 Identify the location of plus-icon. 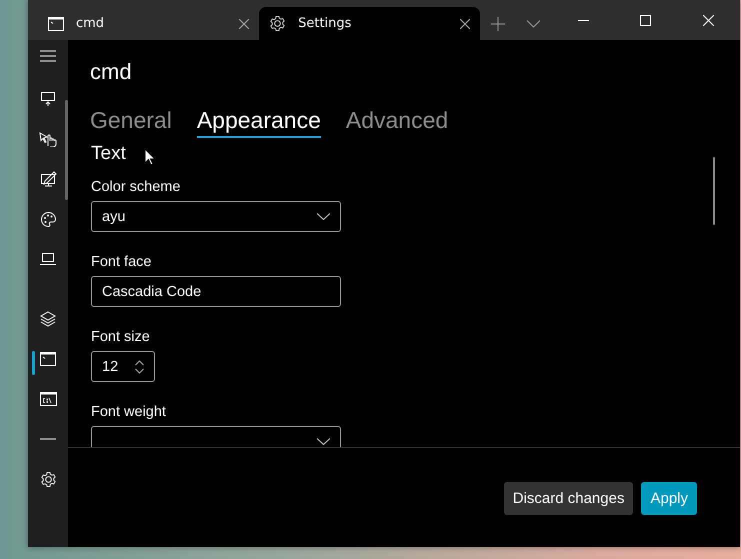
(498, 23).